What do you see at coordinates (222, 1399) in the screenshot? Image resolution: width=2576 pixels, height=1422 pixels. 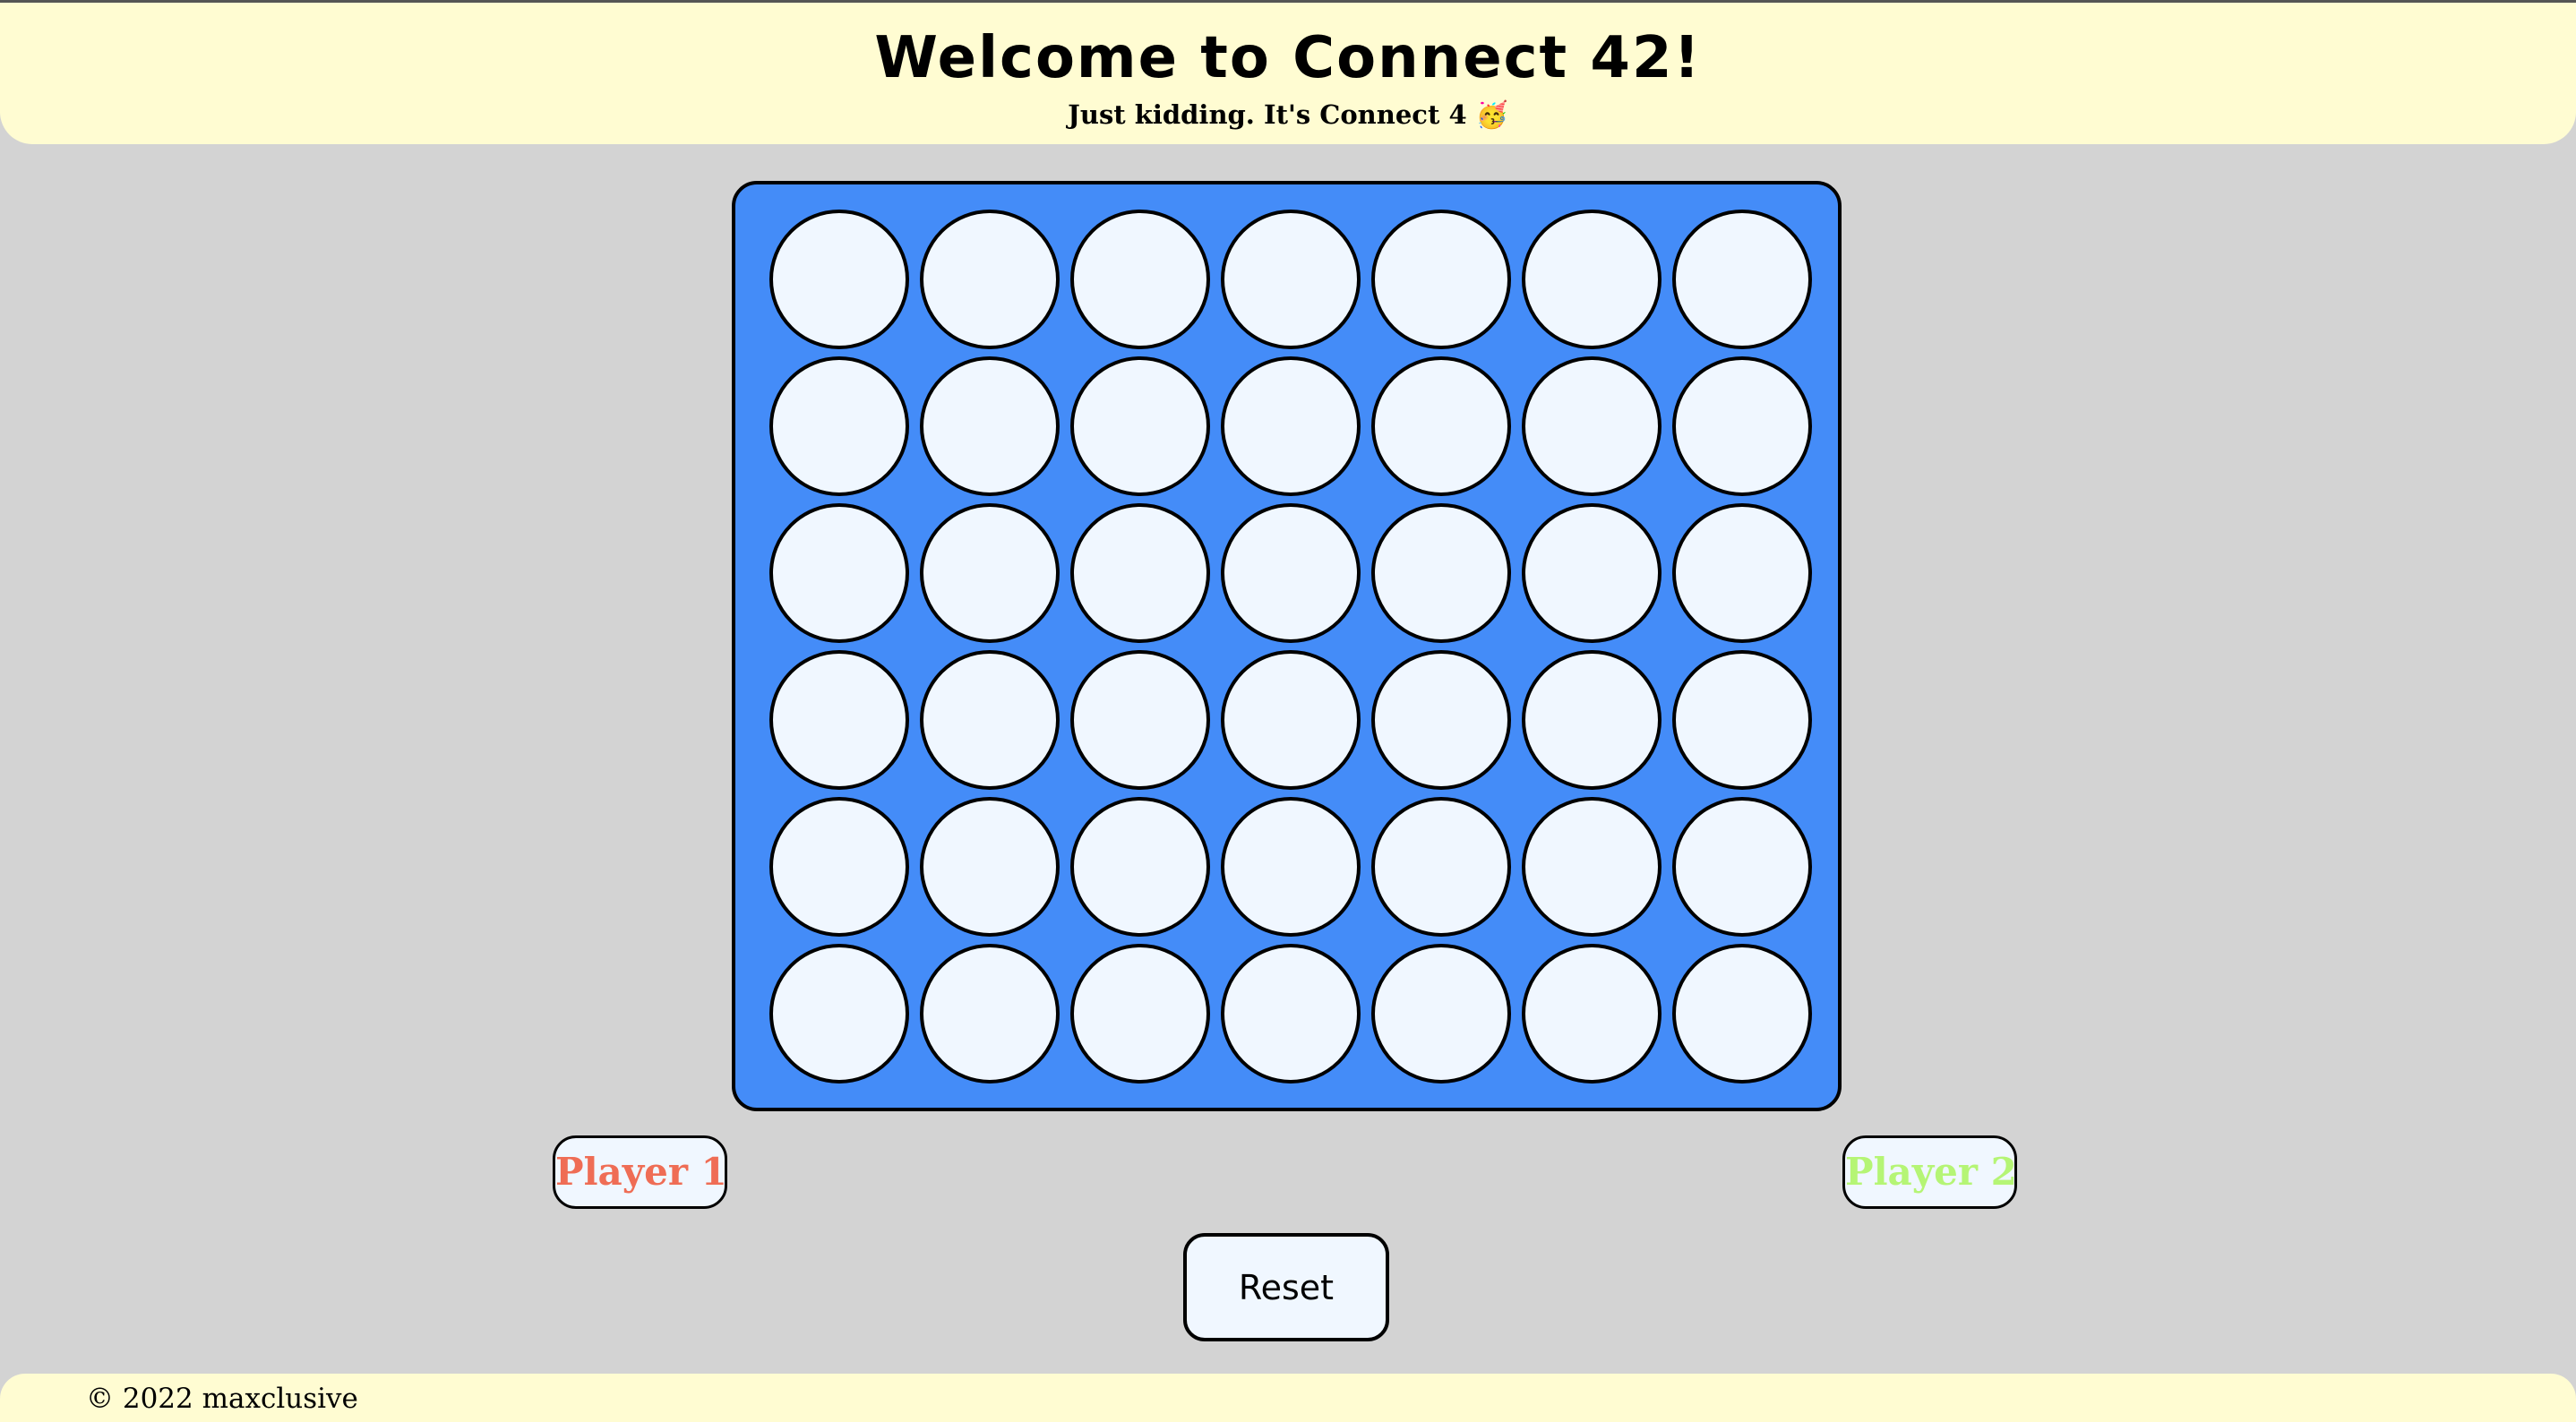 I see `copyright-text: © 2022 maxclusive` at bounding box center [222, 1399].